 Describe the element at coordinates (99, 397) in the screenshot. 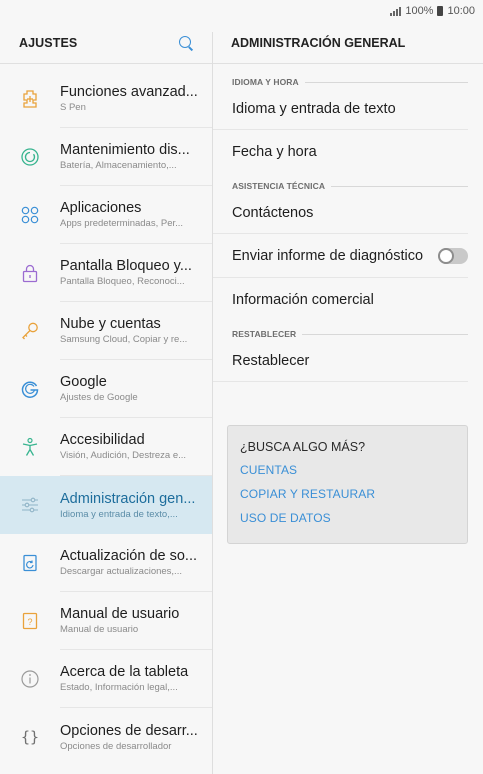

I see `menu-item-subtitle: Ajustes de Google` at that location.